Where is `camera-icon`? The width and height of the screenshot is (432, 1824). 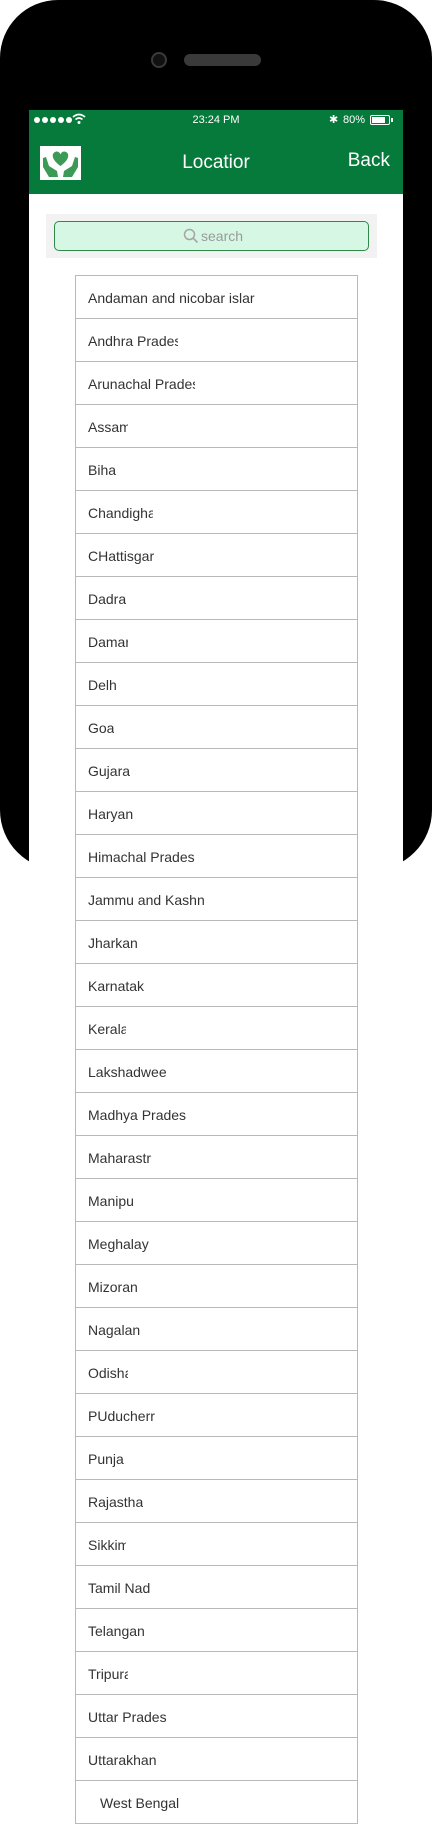 camera-icon is located at coordinates (159, 60).